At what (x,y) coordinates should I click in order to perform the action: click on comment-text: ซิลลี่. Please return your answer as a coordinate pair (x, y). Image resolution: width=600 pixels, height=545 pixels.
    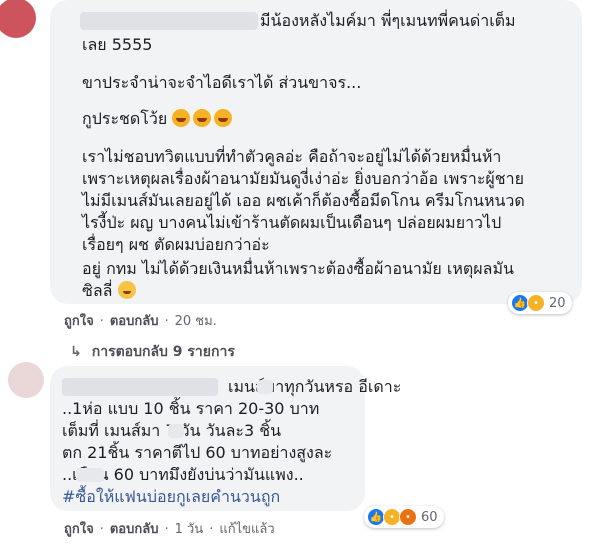
    Looking at the image, I should click on (97, 290).